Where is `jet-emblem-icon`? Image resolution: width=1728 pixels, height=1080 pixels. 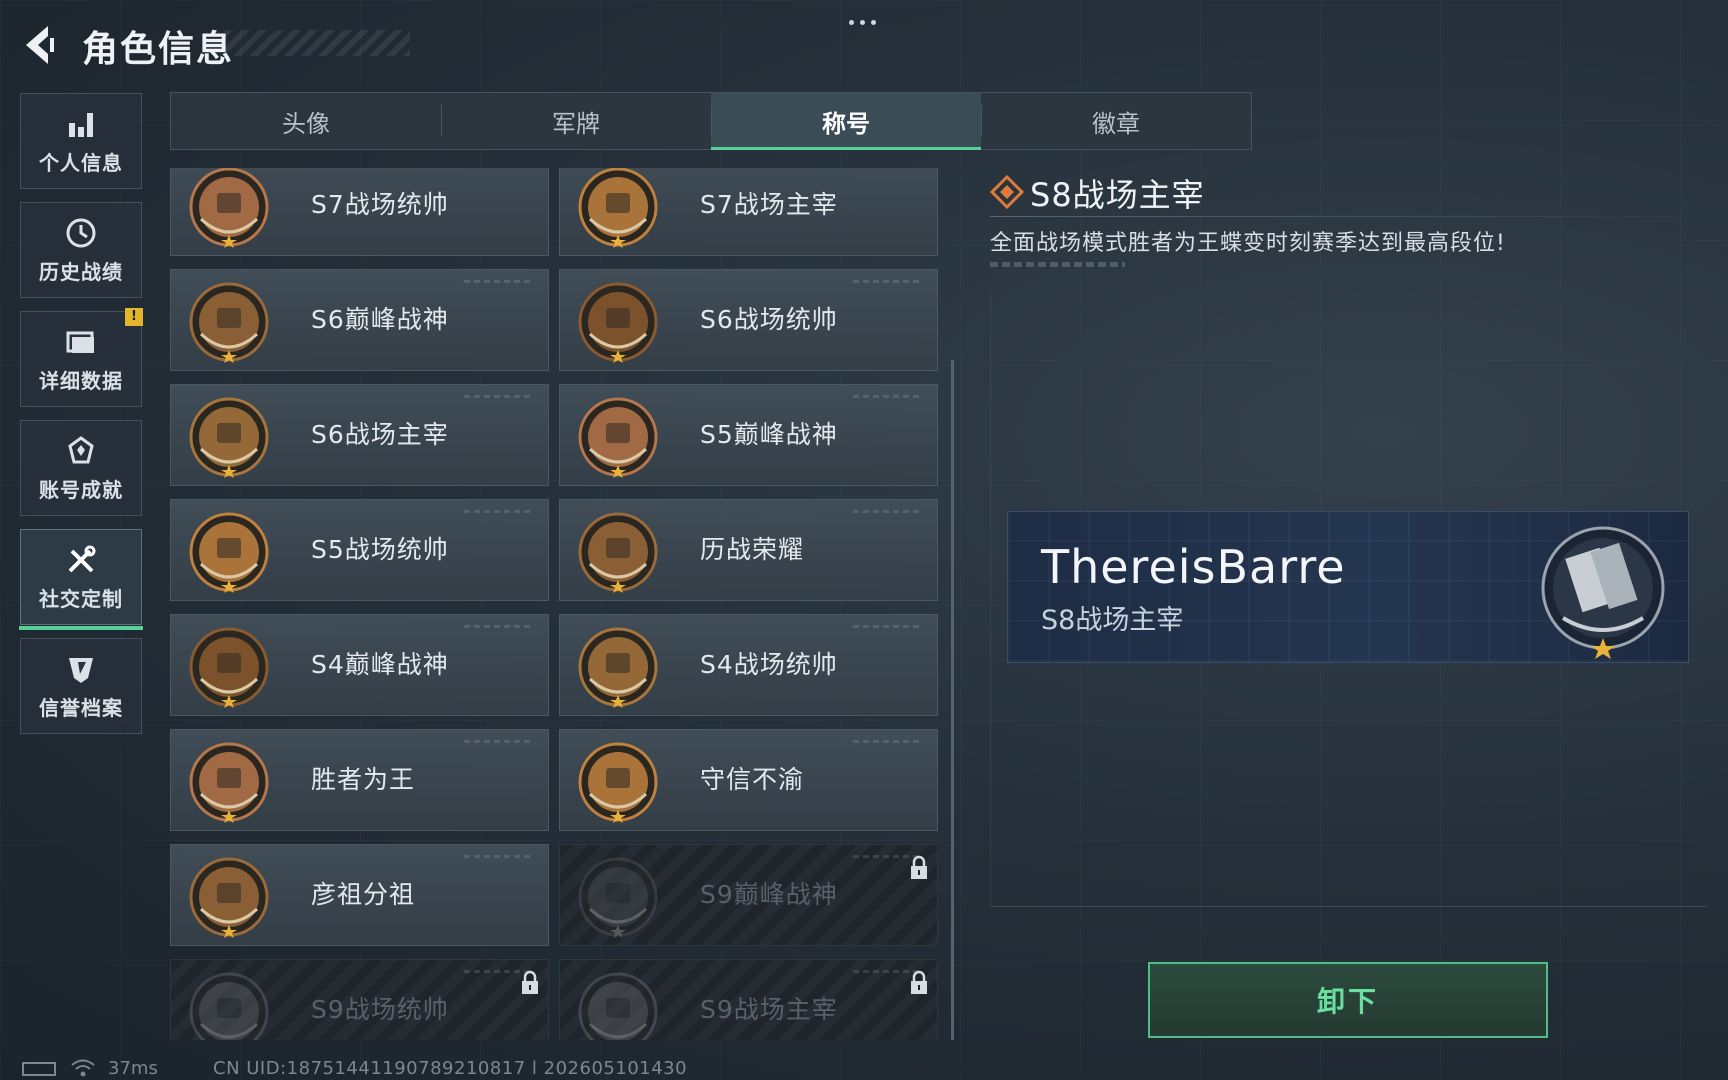 jet-emblem-icon is located at coordinates (618, 322).